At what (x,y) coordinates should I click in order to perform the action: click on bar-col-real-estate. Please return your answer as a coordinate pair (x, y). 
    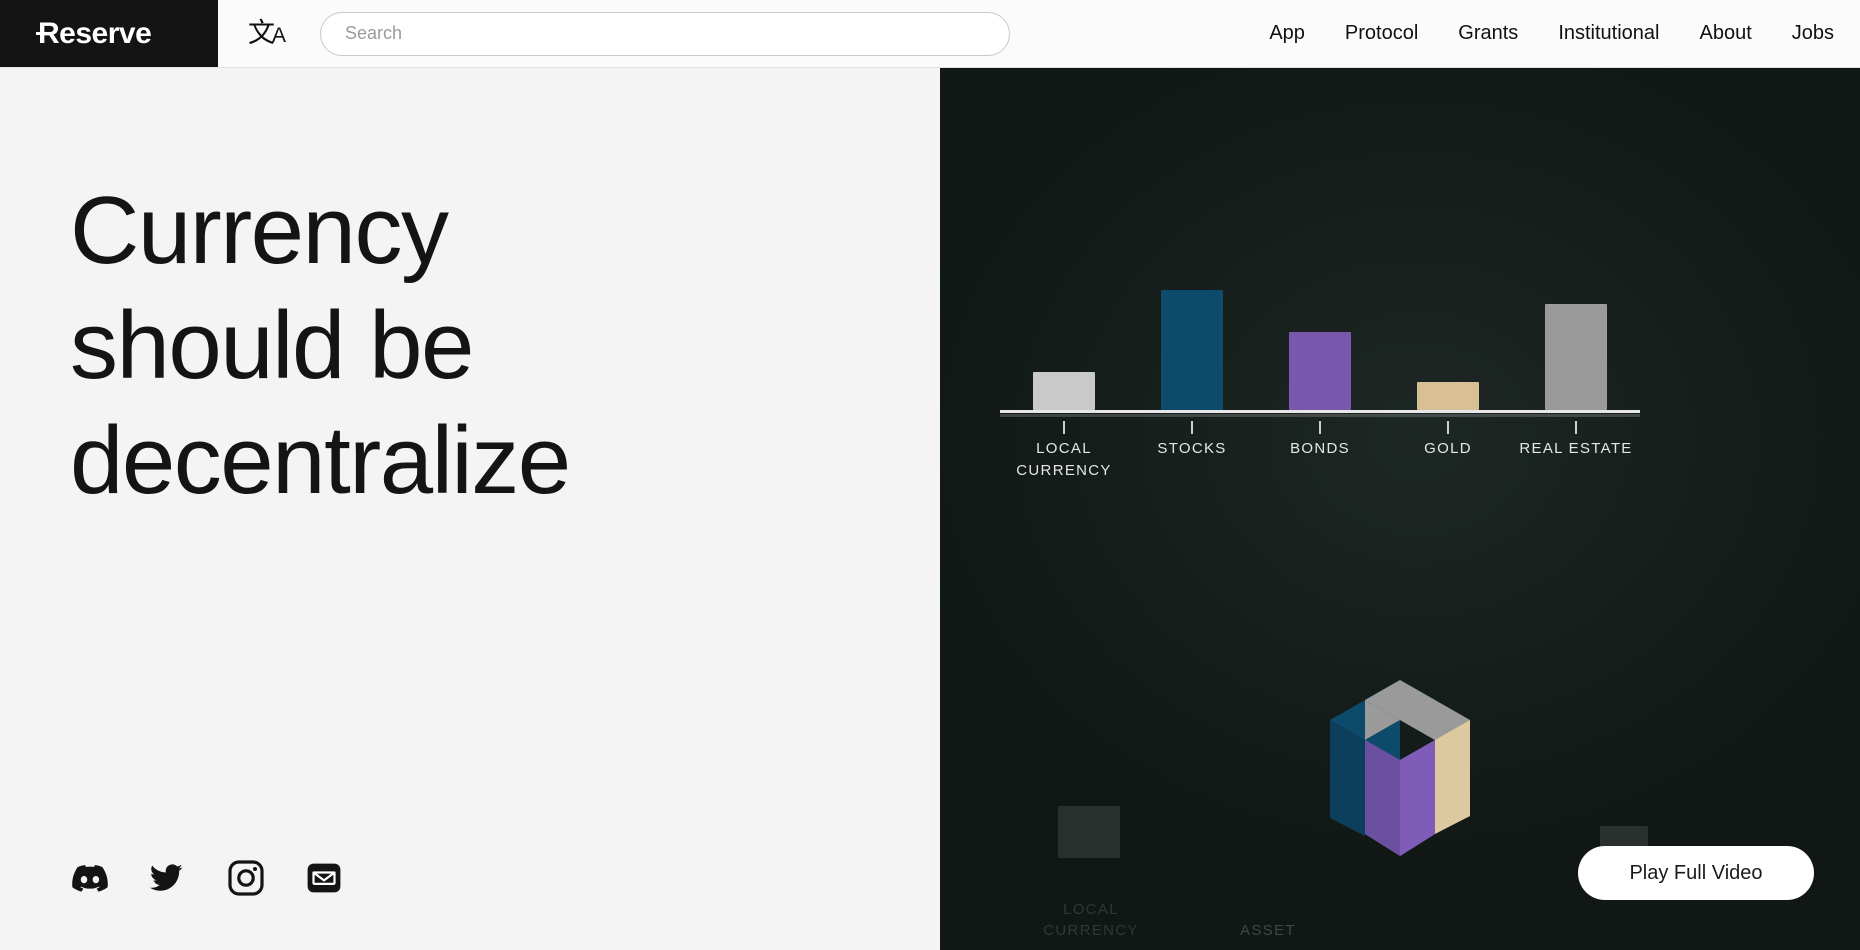
    Looking at the image, I should click on (1576, 350).